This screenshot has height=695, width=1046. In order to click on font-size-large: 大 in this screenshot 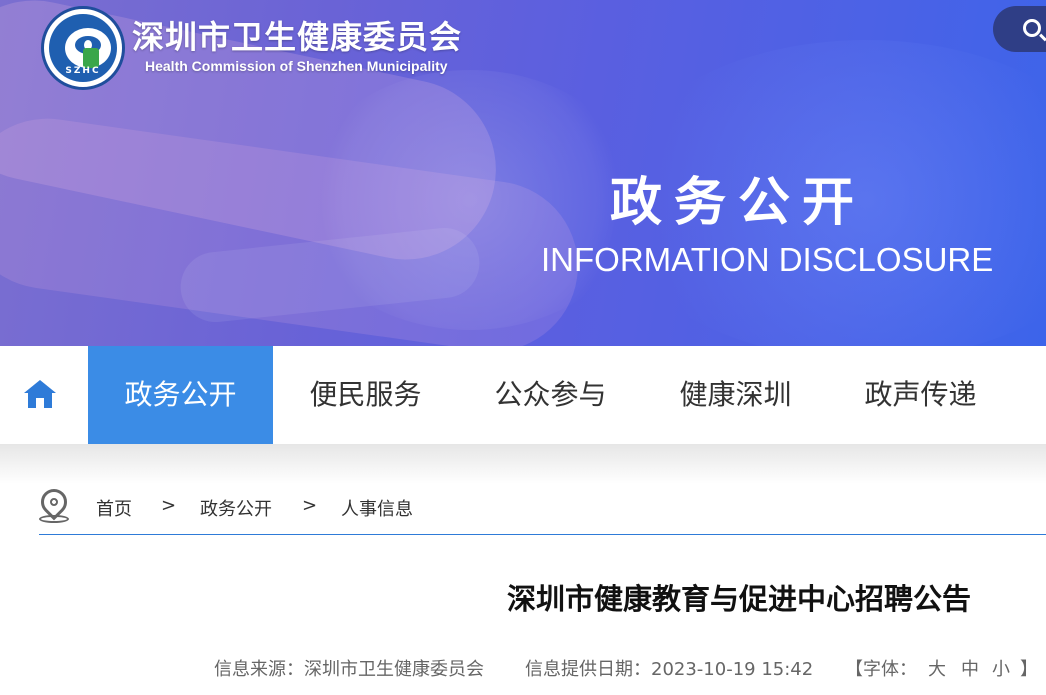, I will do `click(937, 668)`.